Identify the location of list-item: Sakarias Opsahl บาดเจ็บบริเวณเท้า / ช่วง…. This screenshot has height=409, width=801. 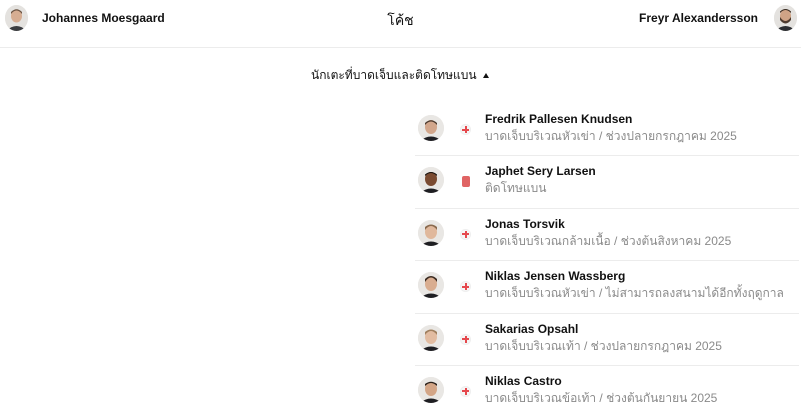
(607, 340).